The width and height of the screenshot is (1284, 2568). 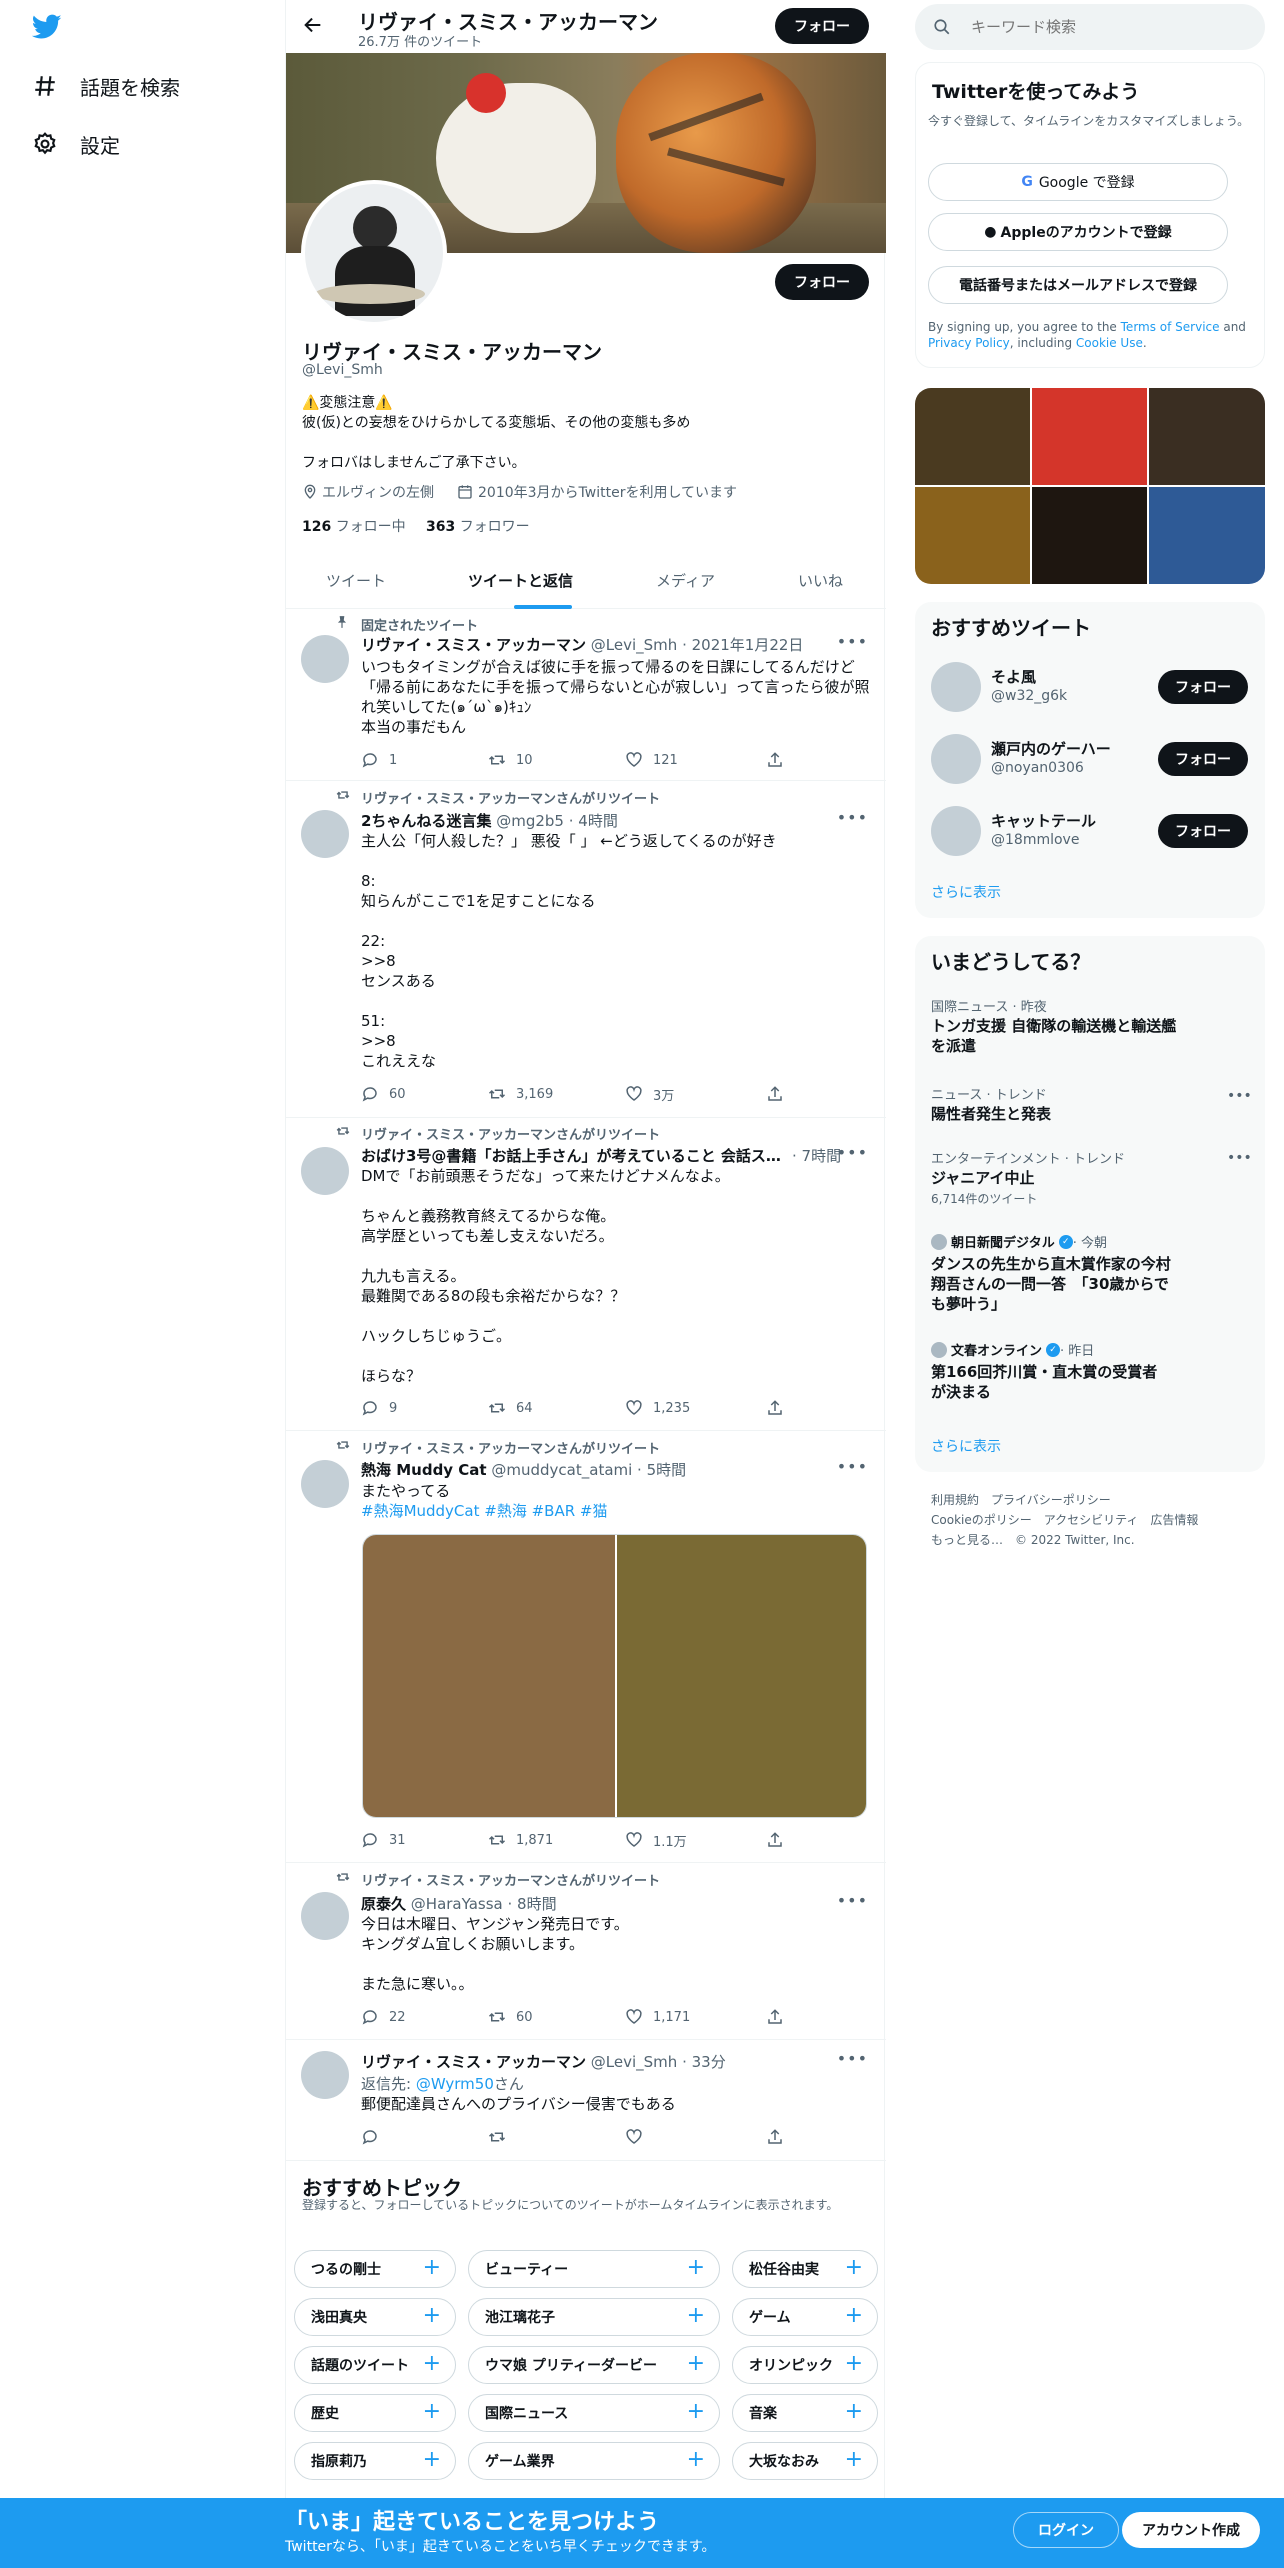 What do you see at coordinates (383, 1840) in the screenshot?
I see `reply-button: 31` at bounding box center [383, 1840].